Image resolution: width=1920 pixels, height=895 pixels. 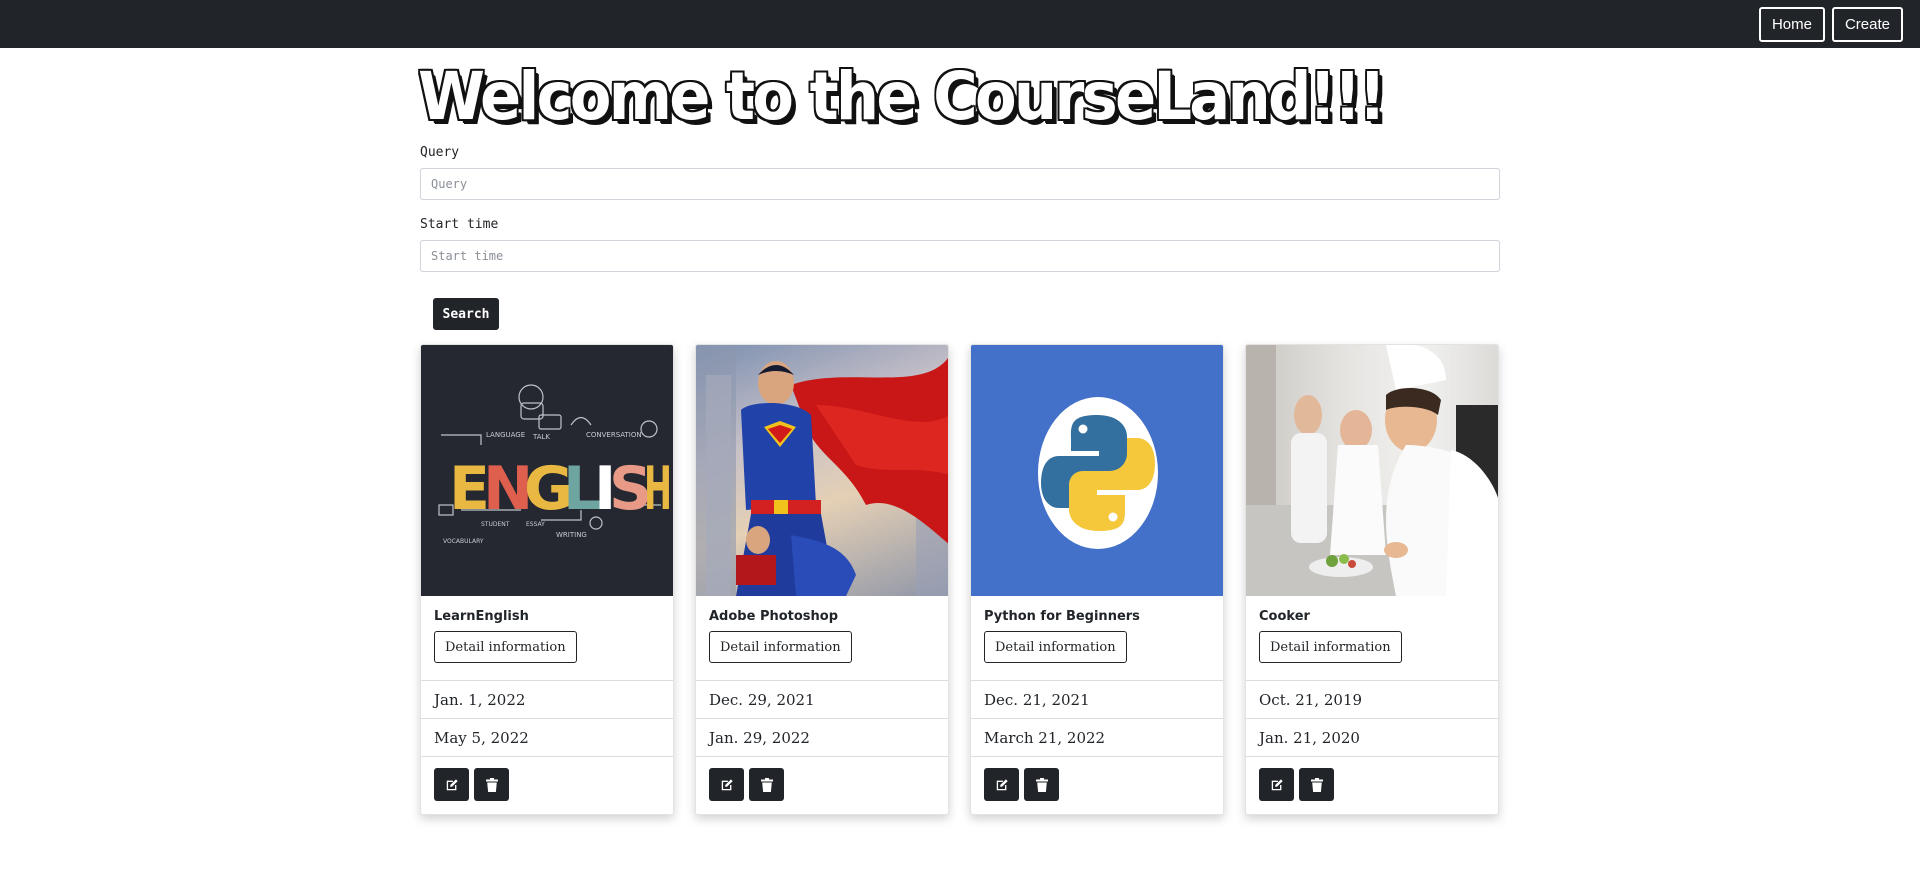 What do you see at coordinates (1791, 24) in the screenshot?
I see `home-button: Home` at bounding box center [1791, 24].